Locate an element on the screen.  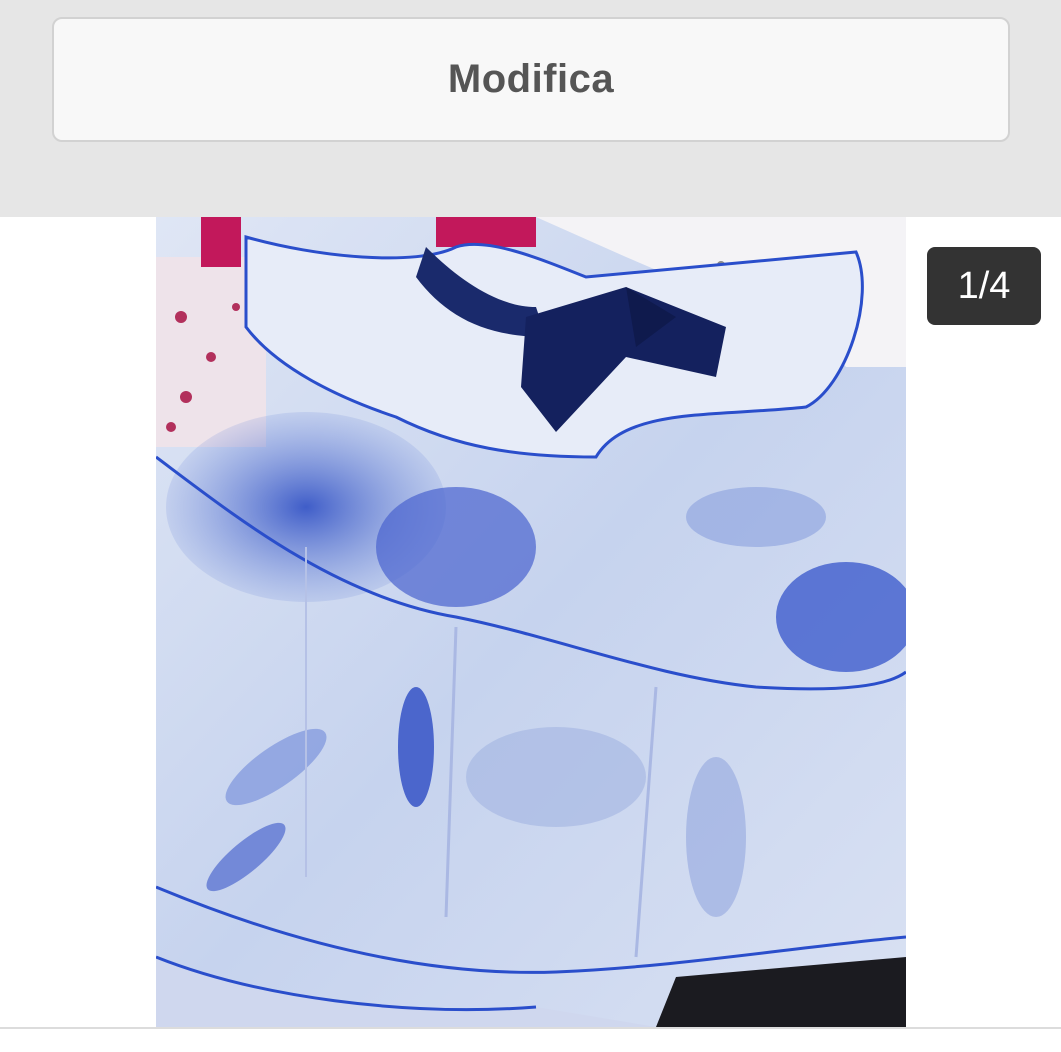
edit-button-label: Modifica is located at coordinates (531, 79).